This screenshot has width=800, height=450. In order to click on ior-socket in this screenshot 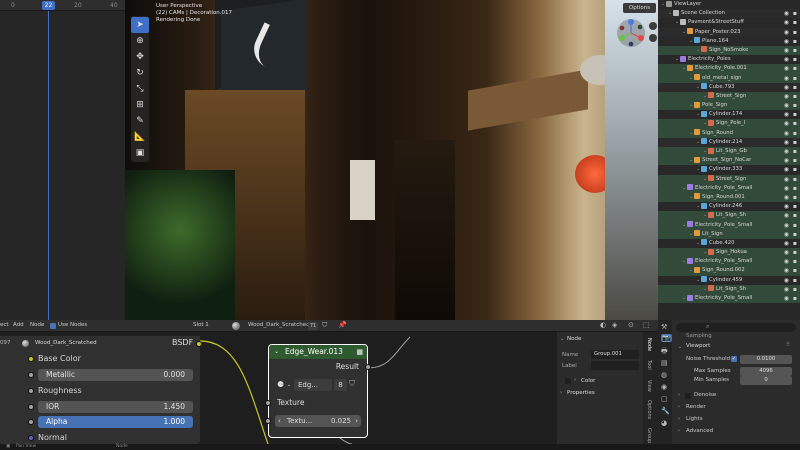, I will do `click(31, 407)`.